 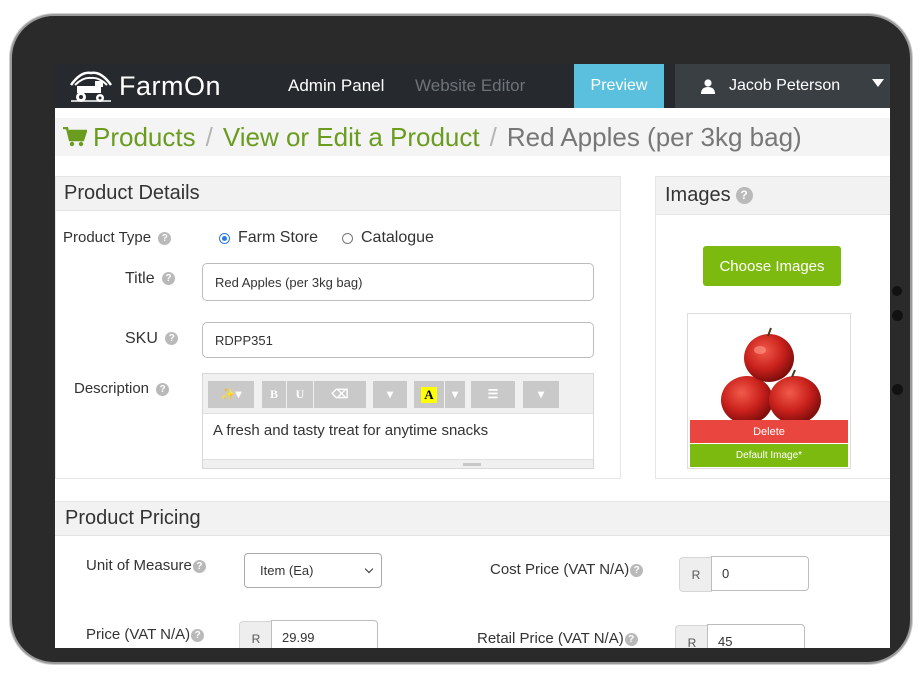 I want to click on price-input: 29.99, so click(x=324, y=634).